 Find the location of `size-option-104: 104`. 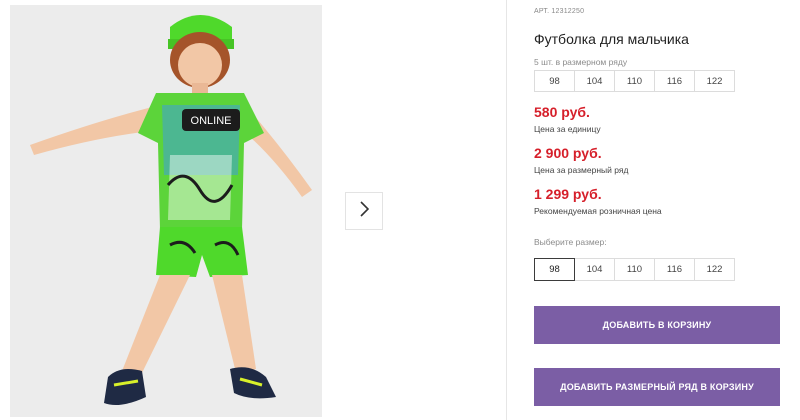

size-option-104: 104 is located at coordinates (594, 269).